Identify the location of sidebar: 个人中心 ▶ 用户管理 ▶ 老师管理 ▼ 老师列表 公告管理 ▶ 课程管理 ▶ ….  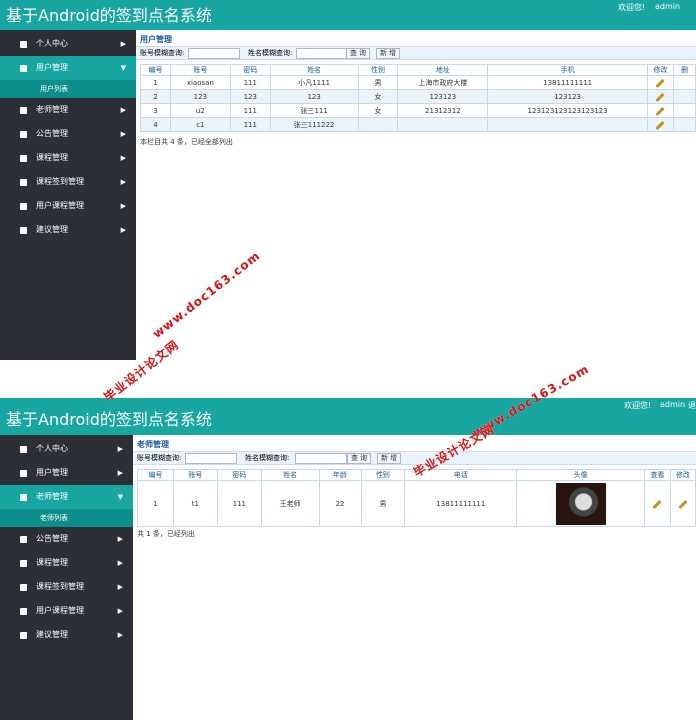
(66, 577).